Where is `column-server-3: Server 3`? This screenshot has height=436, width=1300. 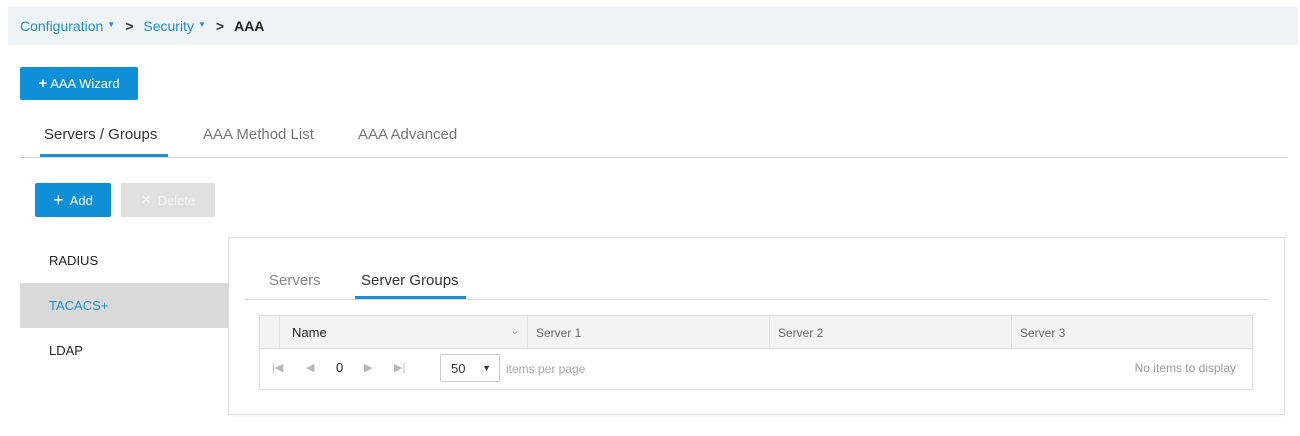 column-server-3: Server 3 is located at coordinates (1132, 332).